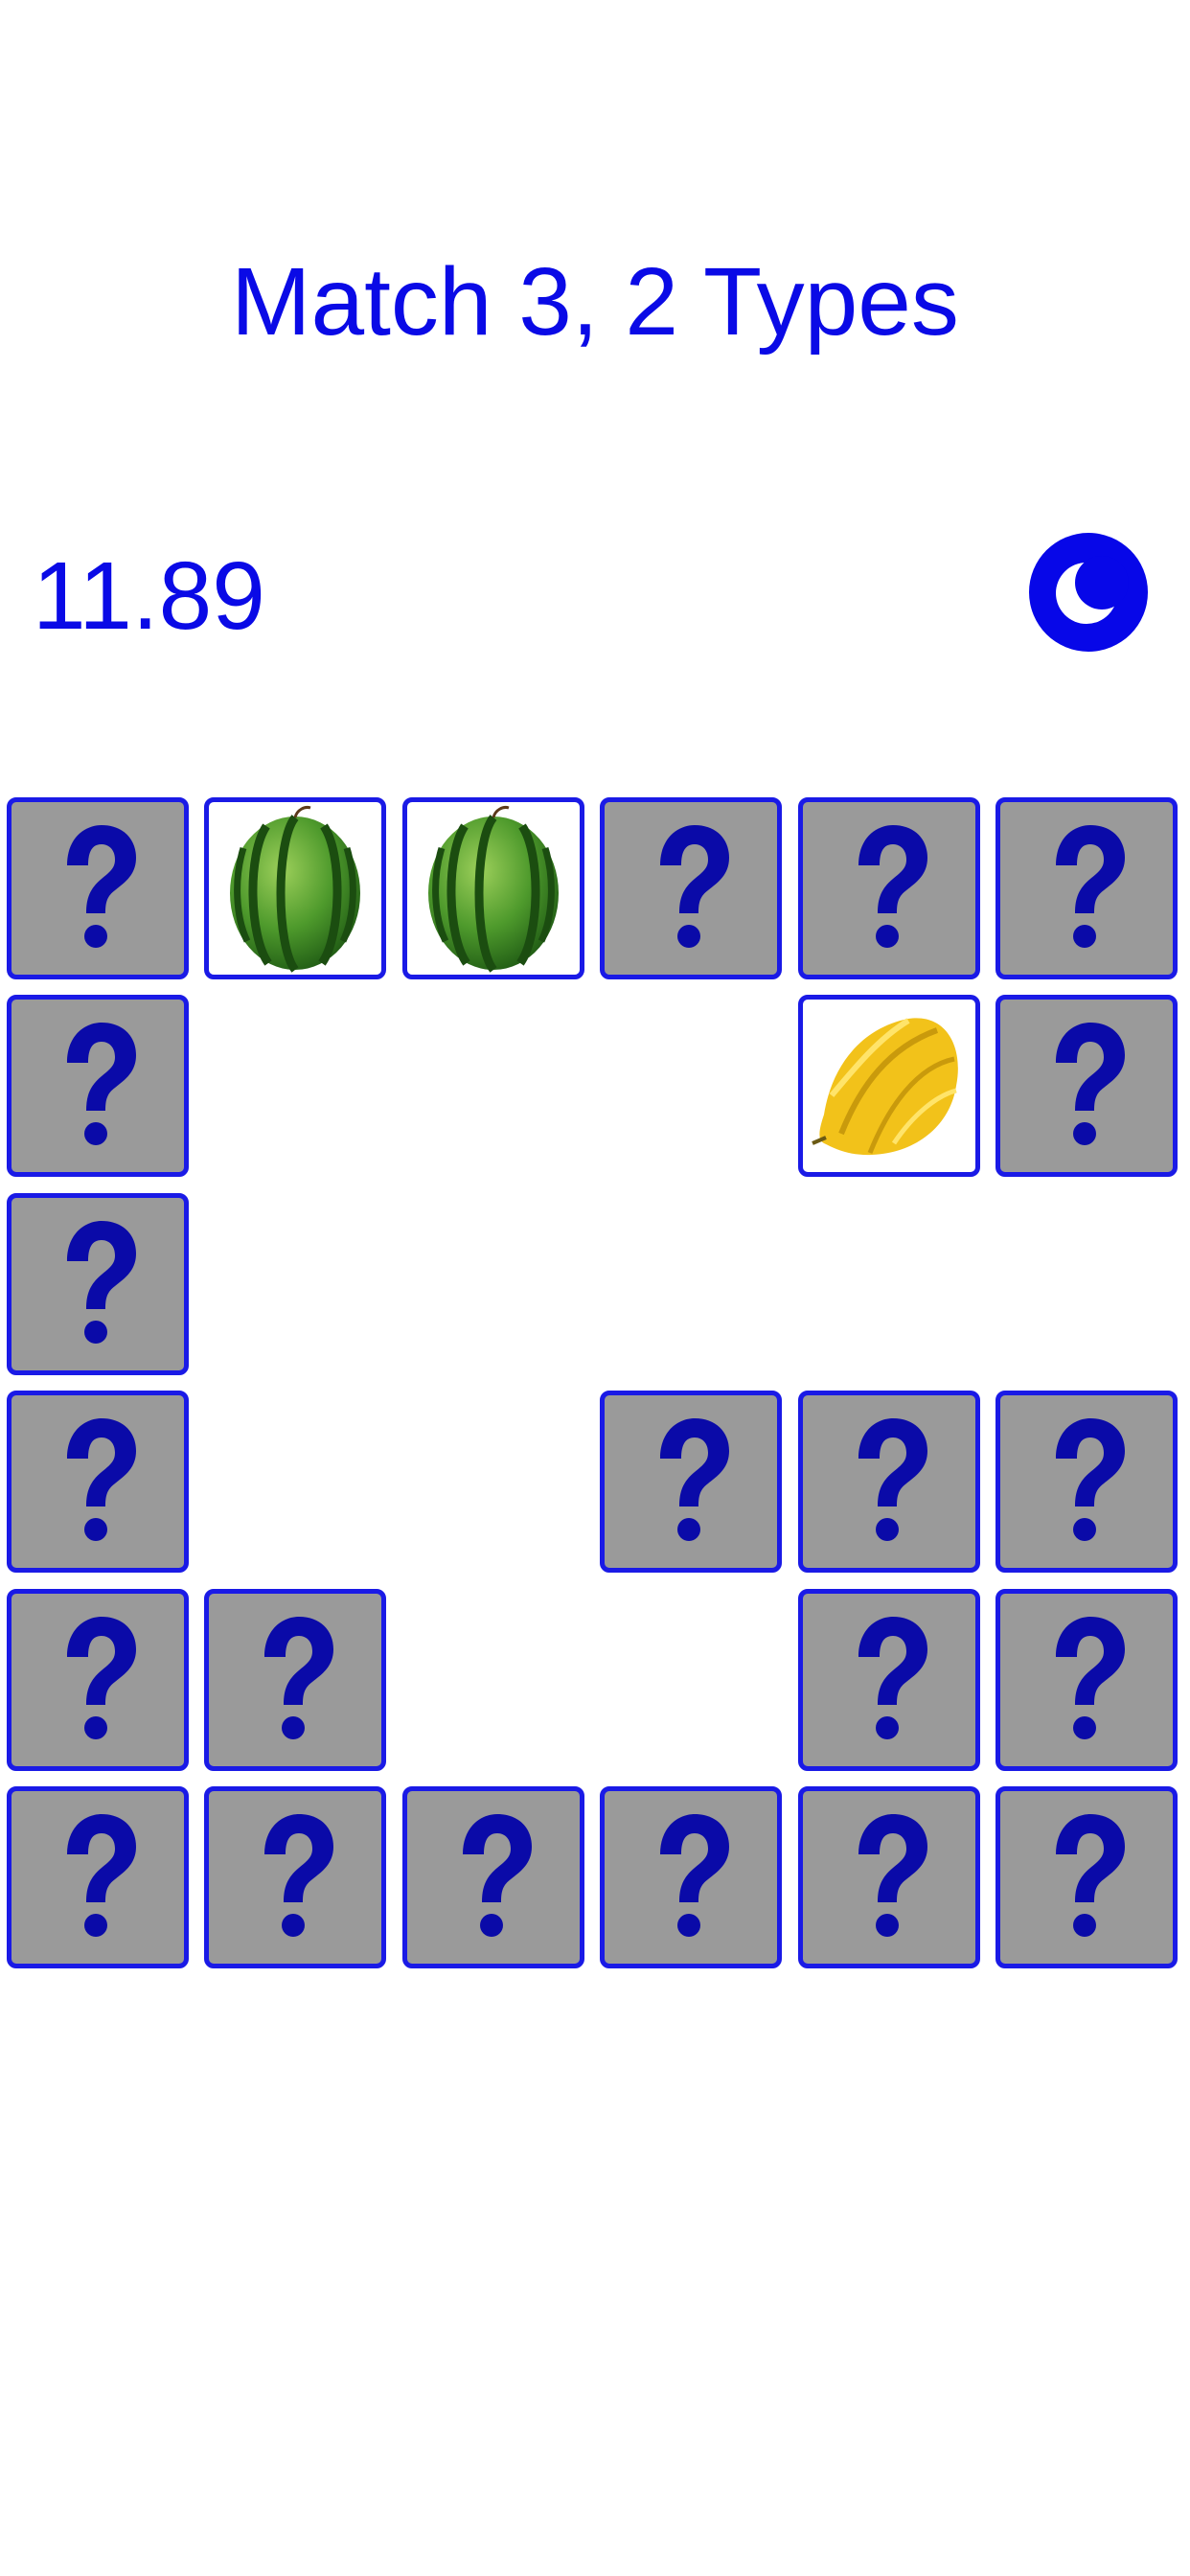  What do you see at coordinates (1093, 590) in the screenshot?
I see `moon-icon` at bounding box center [1093, 590].